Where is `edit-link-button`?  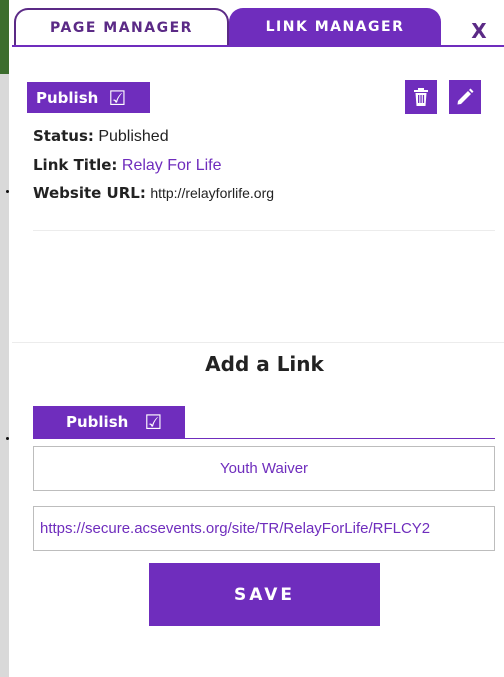
edit-link-button is located at coordinates (465, 97).